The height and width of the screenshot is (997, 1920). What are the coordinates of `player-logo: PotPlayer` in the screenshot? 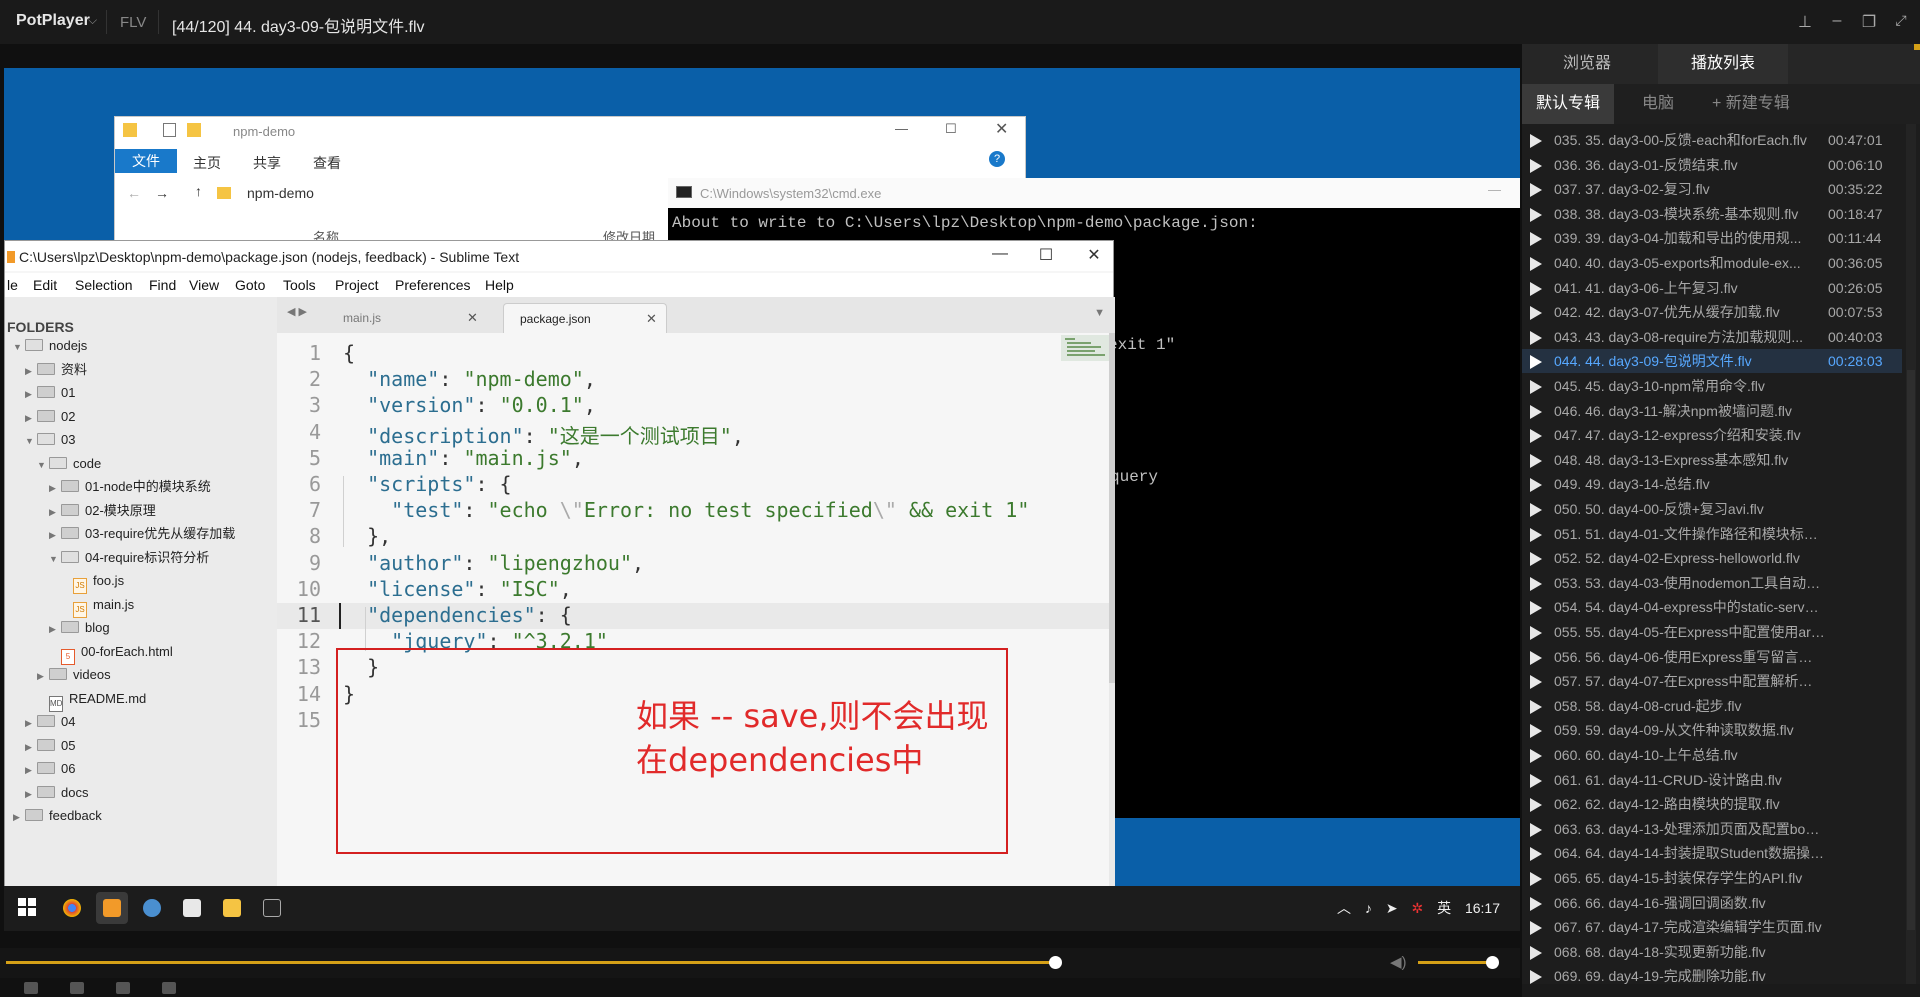 It's located at (53, 21).